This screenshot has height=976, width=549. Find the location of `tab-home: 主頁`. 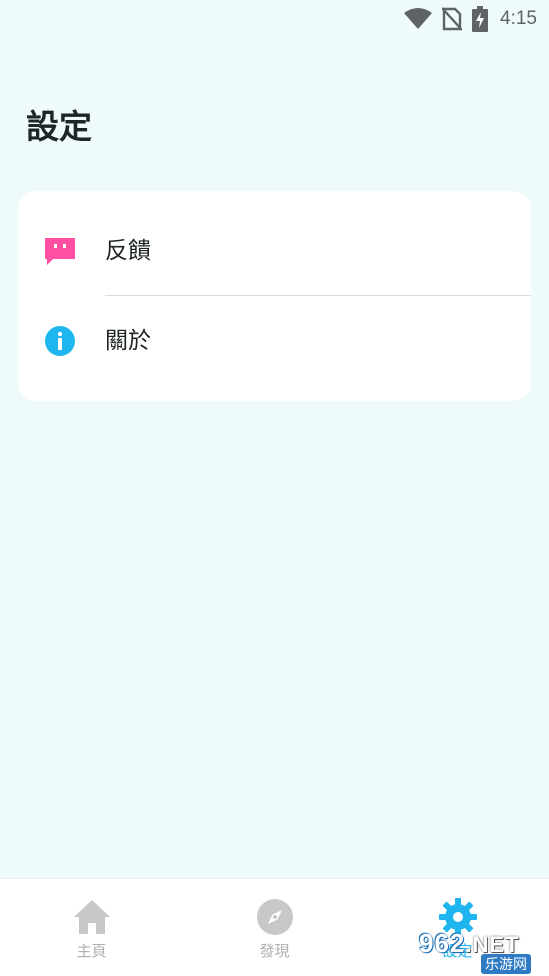

tab-home: 主頁 is located at coordinates (91, 927).